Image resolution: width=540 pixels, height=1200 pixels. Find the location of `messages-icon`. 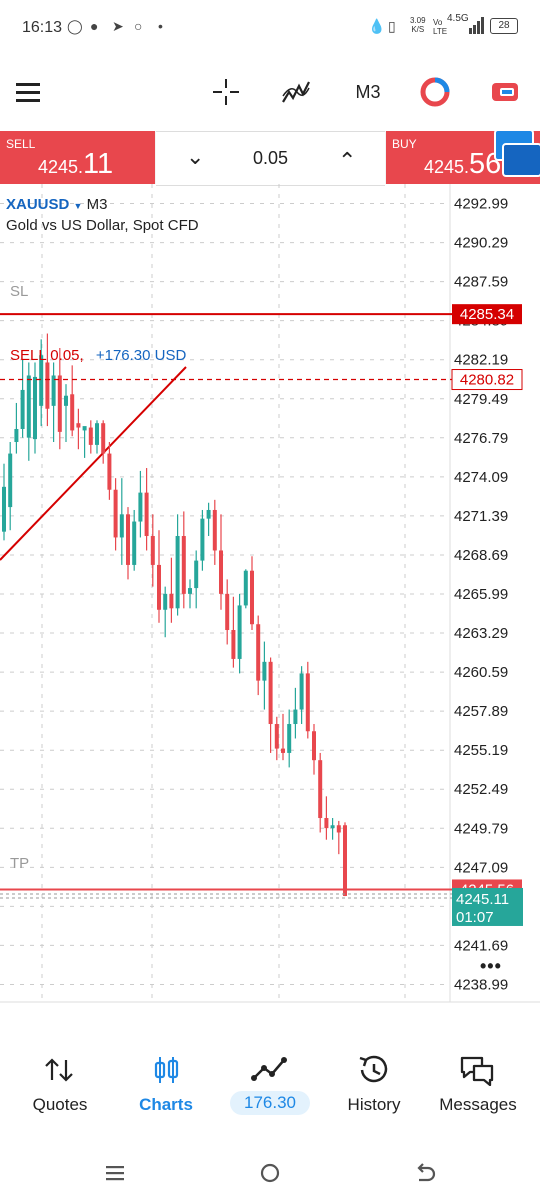

messages-icon is located at coordinates (477, 1071).